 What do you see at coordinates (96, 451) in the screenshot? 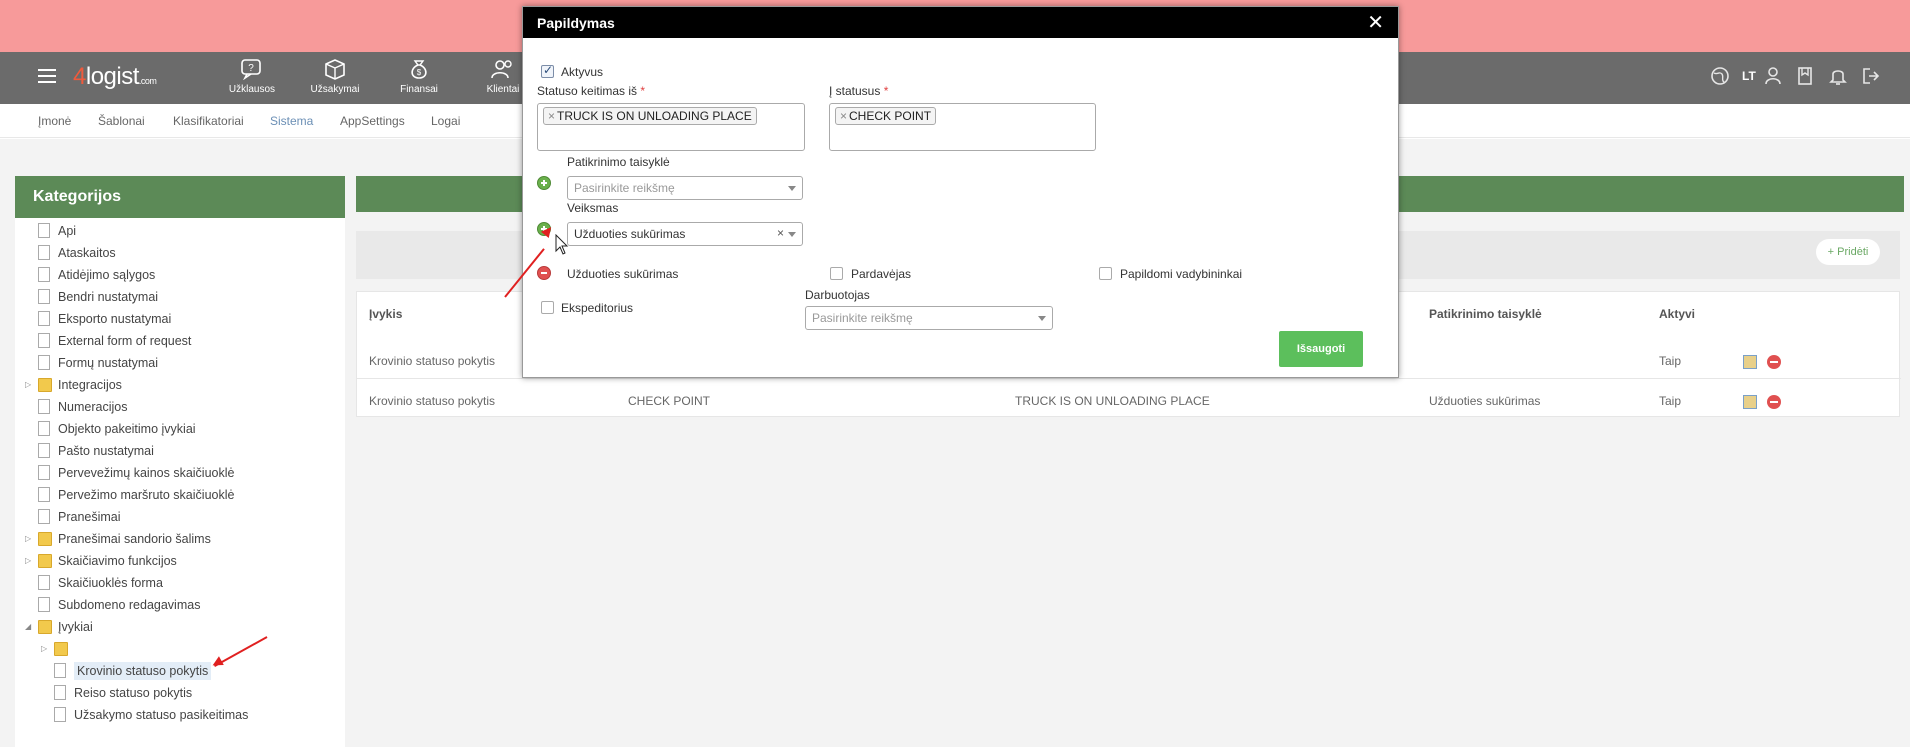
I see `tree-item-pasto-nustatymai: Pašto nustatymai` at bounding box center [96, 451].